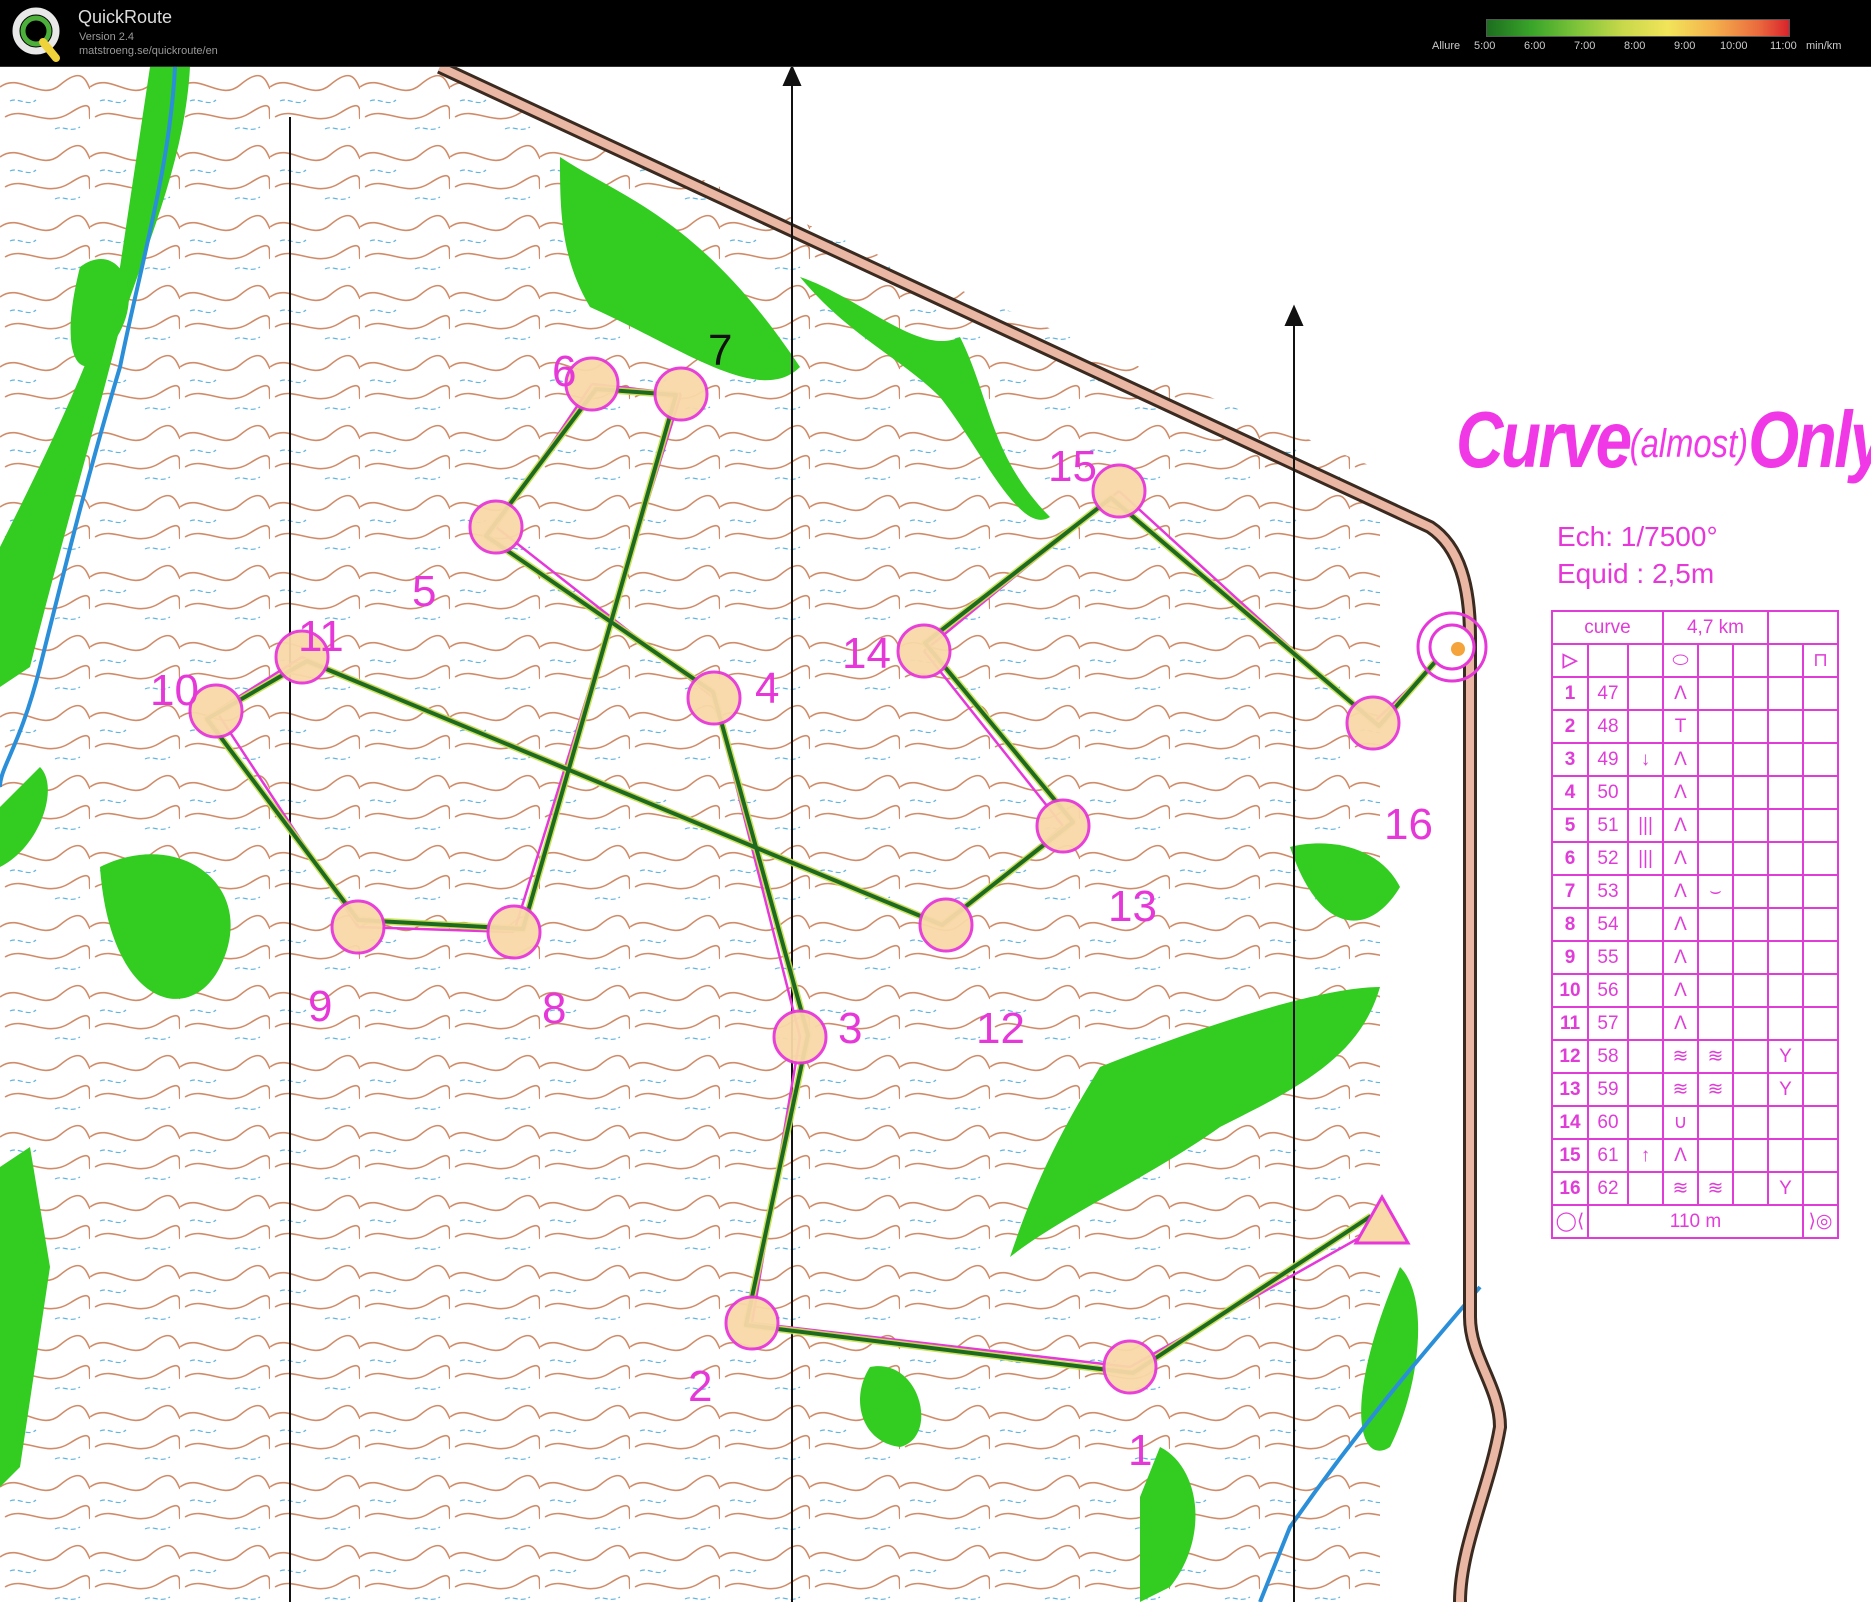 The image size is (1871, 1602). I want to click on finish-funnel-icon: ◯⟨, so click(1570, 1221).